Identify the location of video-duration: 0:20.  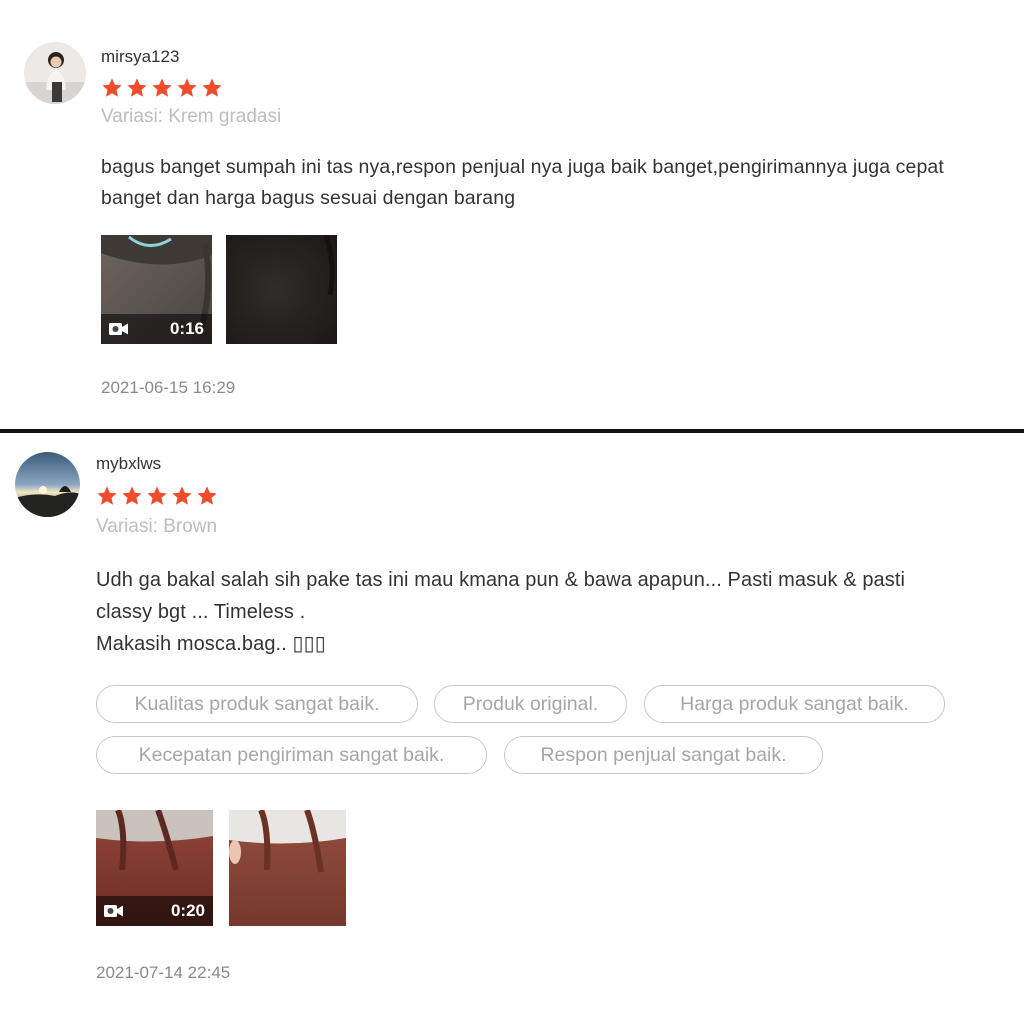
(187, 910).